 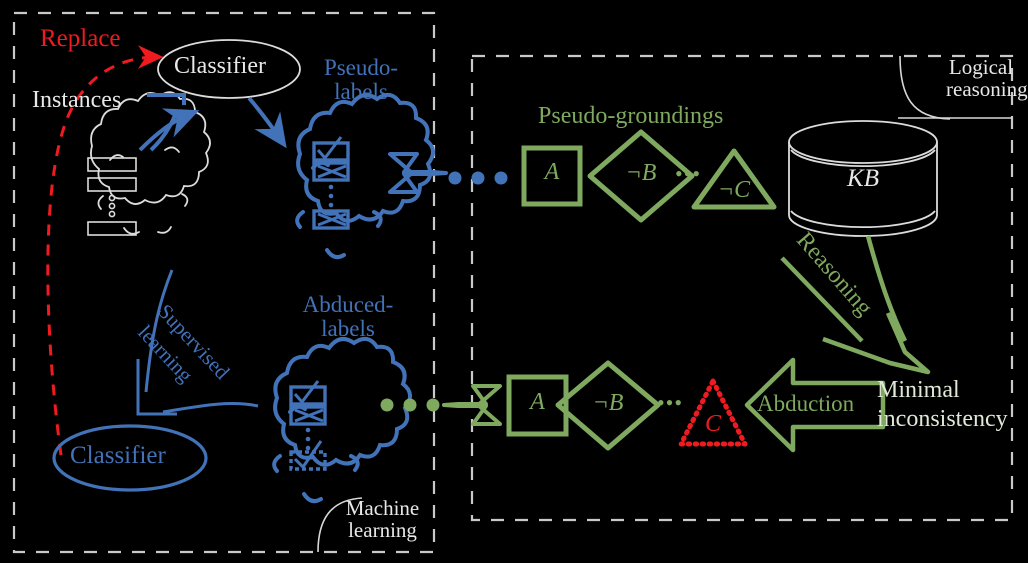 I want to click on abduced-square-A-label: A, so click(x=537, y=402).